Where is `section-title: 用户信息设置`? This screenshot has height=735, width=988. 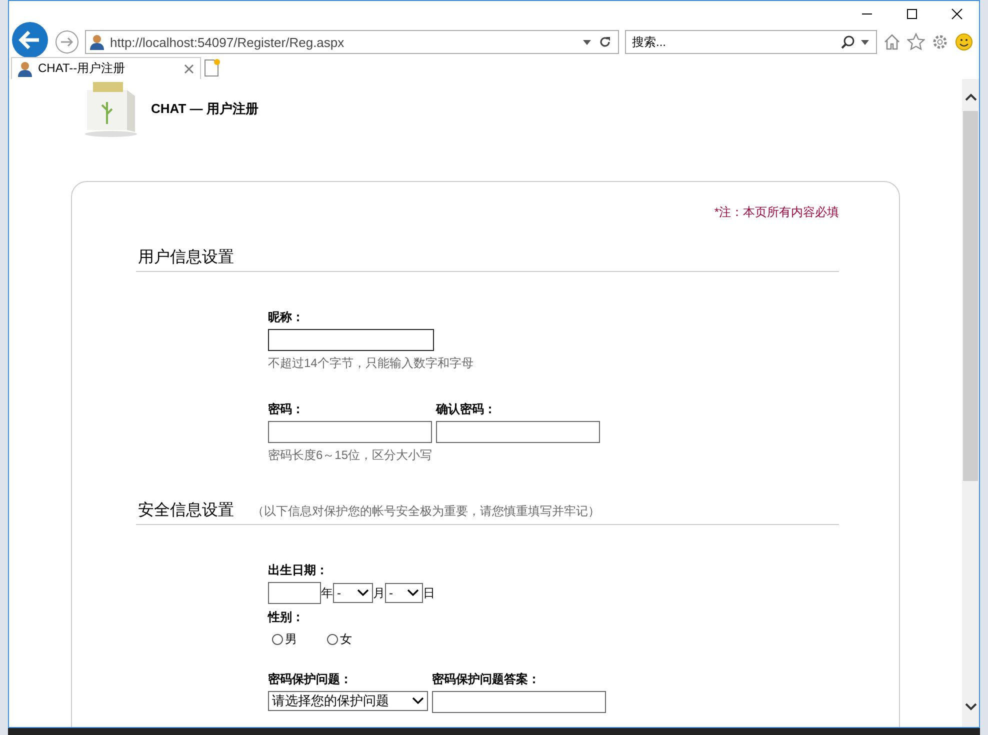 section-title: 用户信息设置 is located at coordinates (186, 258).